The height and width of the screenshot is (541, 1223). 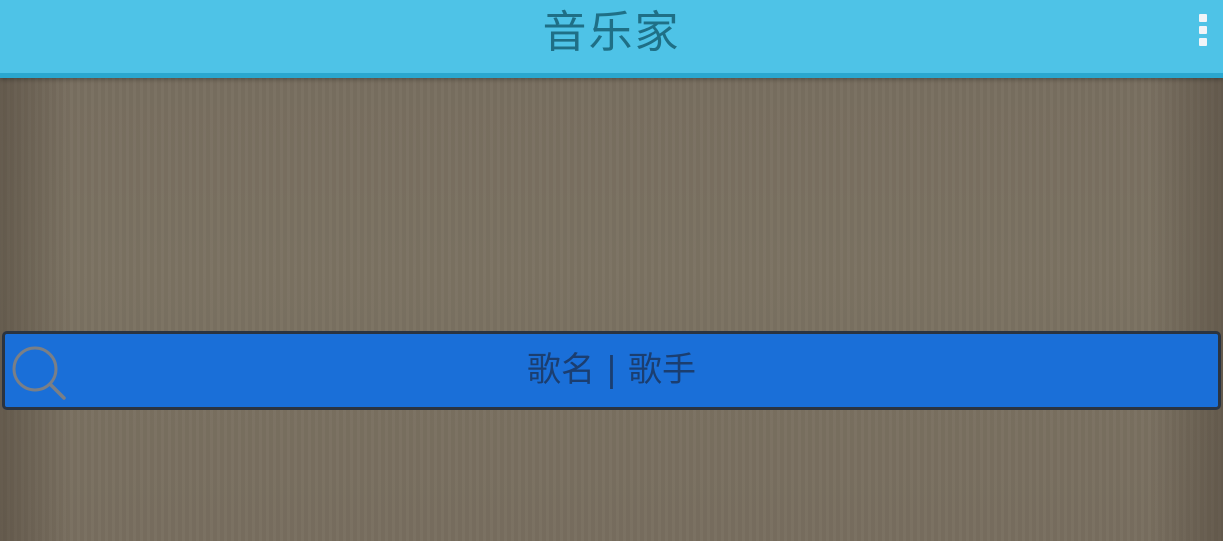 I want to click on more-vertical-icon, so click(x=1203, y=30).